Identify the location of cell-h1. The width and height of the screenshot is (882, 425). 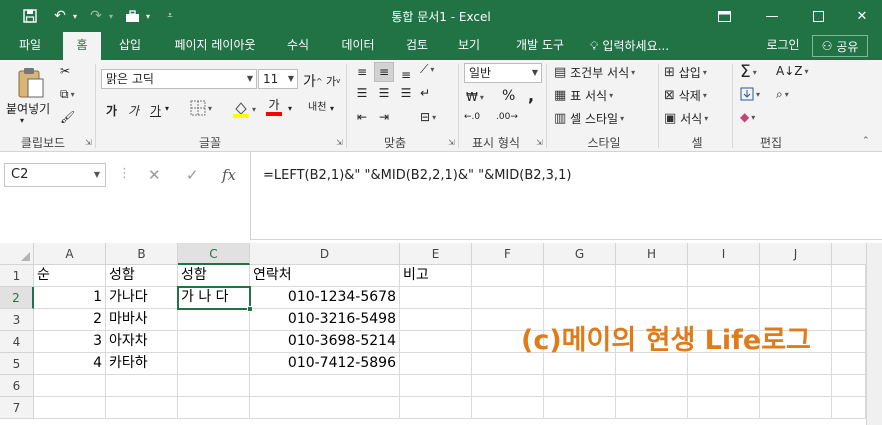
(652, 276).